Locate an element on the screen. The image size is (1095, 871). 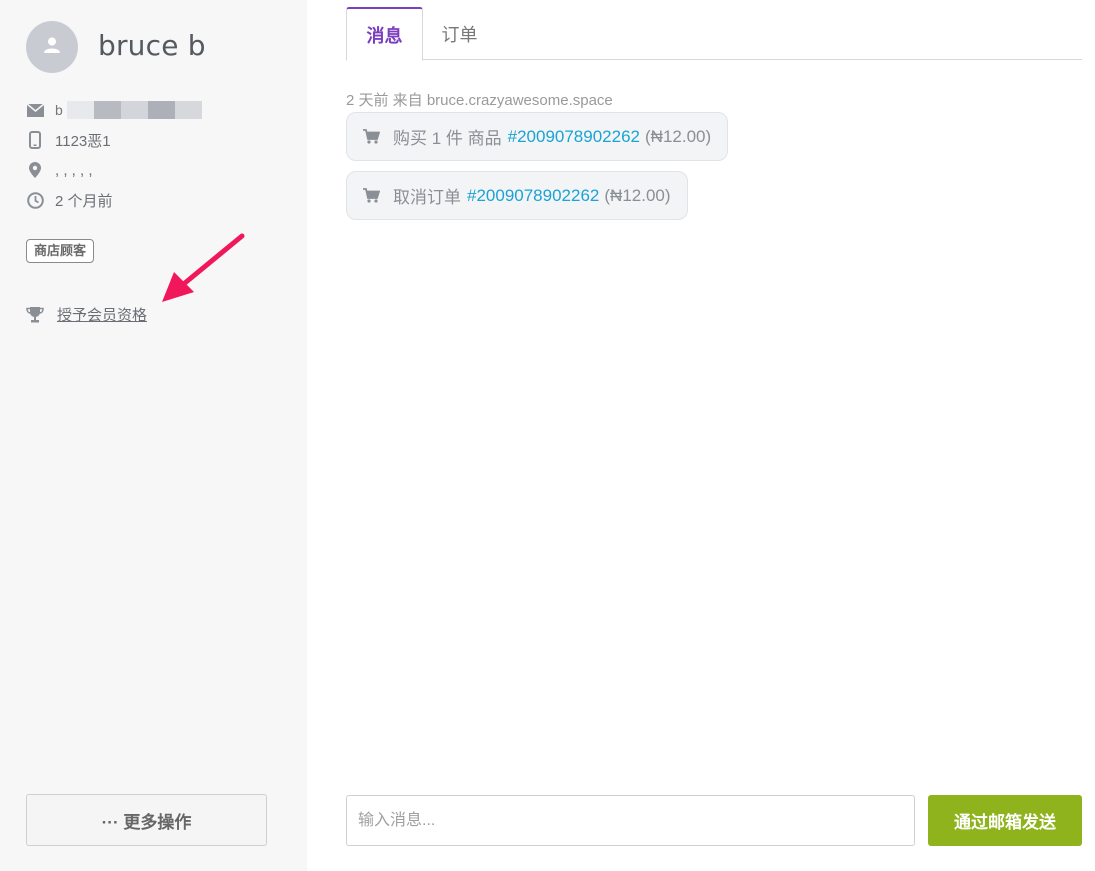
customer-name: bruce b is located at coordinates (152, 45).